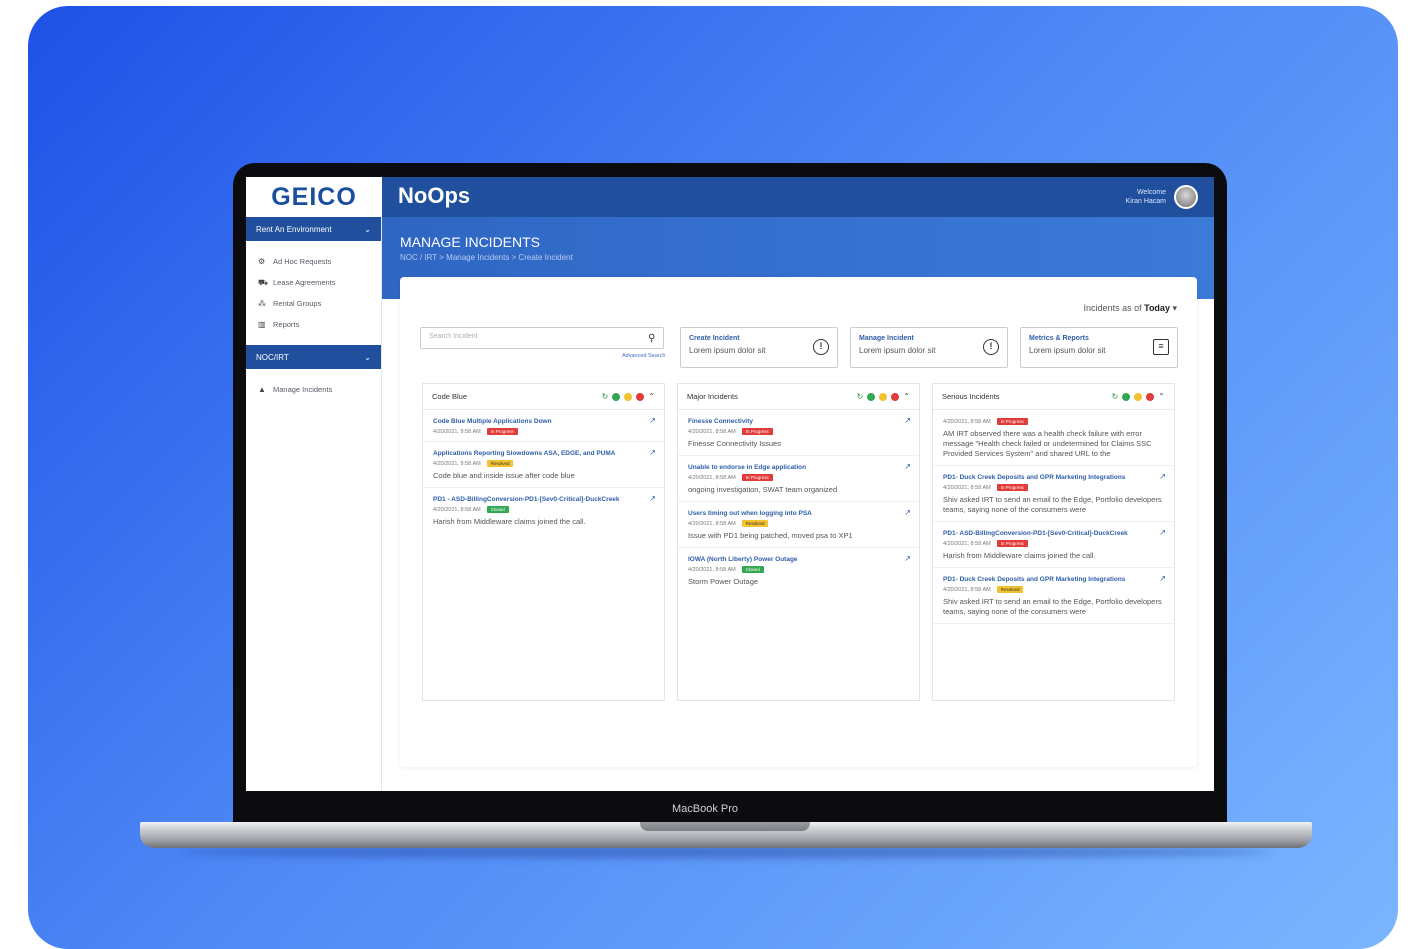  What do you see at coordinates (1151, 192) in the screenshot?
I see `welcome-label: Welcome` at bounding box center [1151, 192].